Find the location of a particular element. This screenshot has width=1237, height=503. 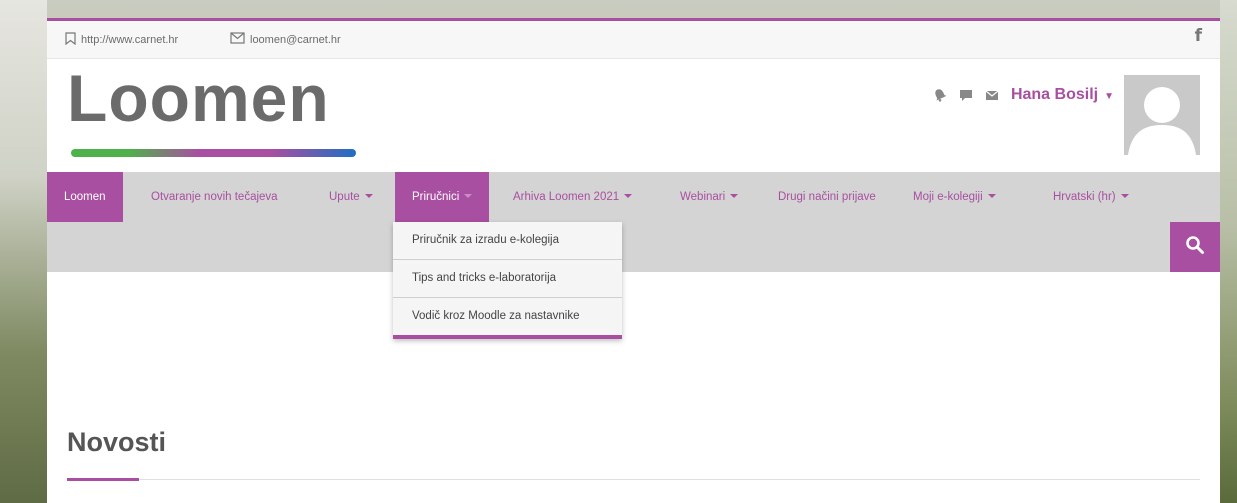

email-link: loomen@carnet.hr is located at coordinates (285, 39).